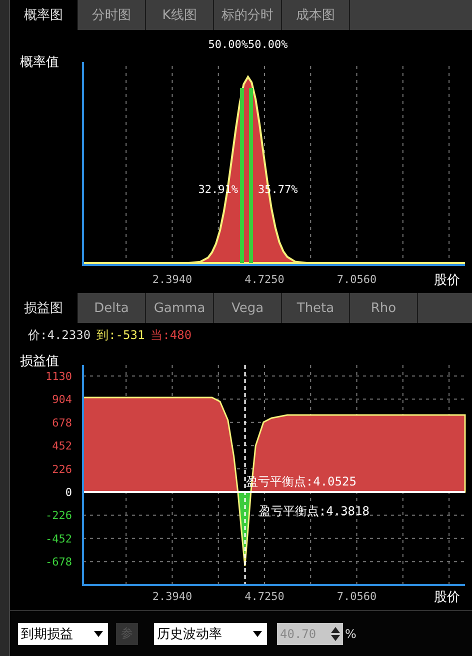 The width and height of the screenshot is (472, 656). What do you see at coordinates (59, 515) in the screenshot?
I see `axis-tick-label: -226` at bounding box center [59, 515].